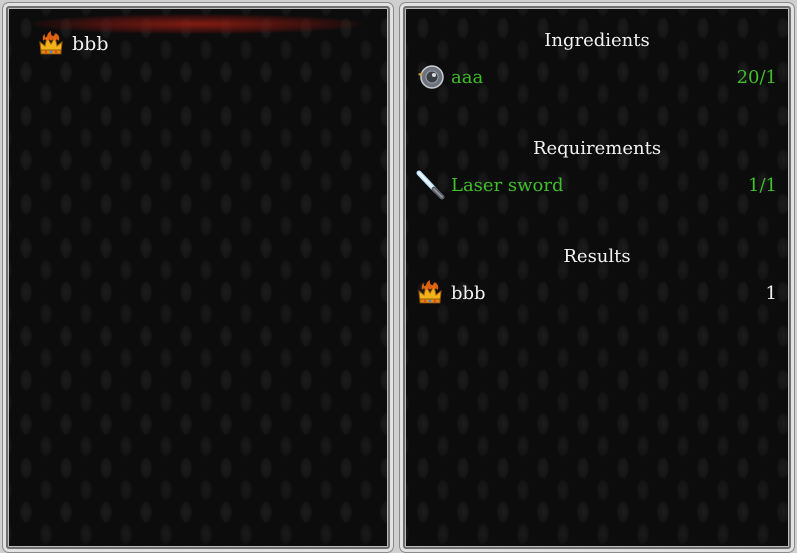  What do you see at coordinates (597, 148) in the screenshot?
I see `requirements-heading: Requirements` at bounding box center [597, 148].